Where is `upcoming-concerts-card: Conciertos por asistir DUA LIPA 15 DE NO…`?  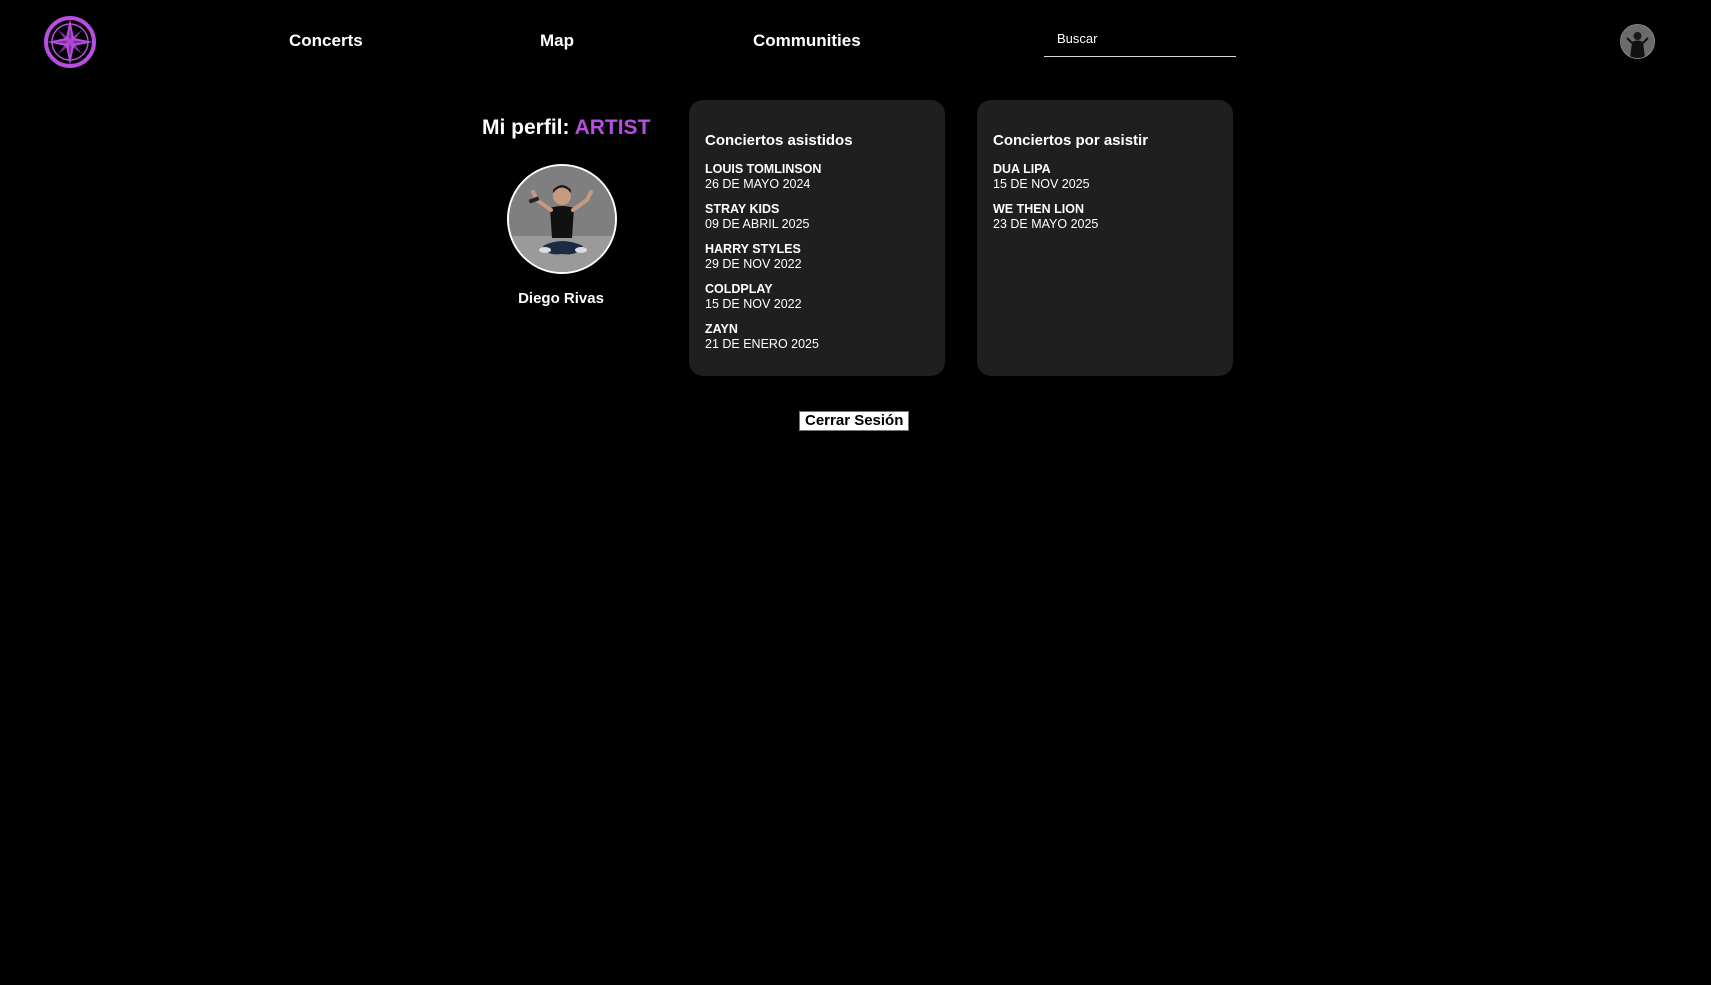
upcoming-concerts-card: Conciertos por asistir DUA LIPA 15 DE NO… is located at coordinates (1105, 238).